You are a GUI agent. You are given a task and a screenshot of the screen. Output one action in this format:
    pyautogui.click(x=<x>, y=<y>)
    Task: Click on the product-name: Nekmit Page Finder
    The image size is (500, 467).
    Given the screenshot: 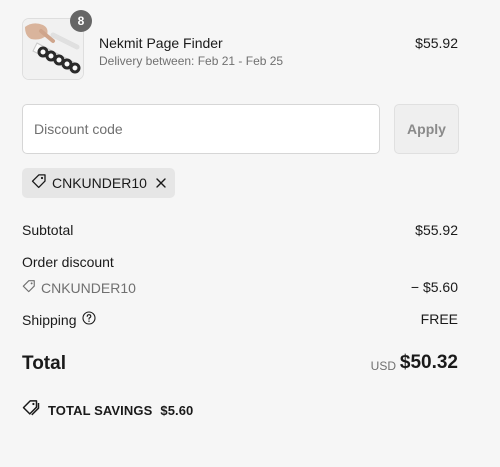 What is the action you would take?
    pyautogui.click(x=161, y=43)
    